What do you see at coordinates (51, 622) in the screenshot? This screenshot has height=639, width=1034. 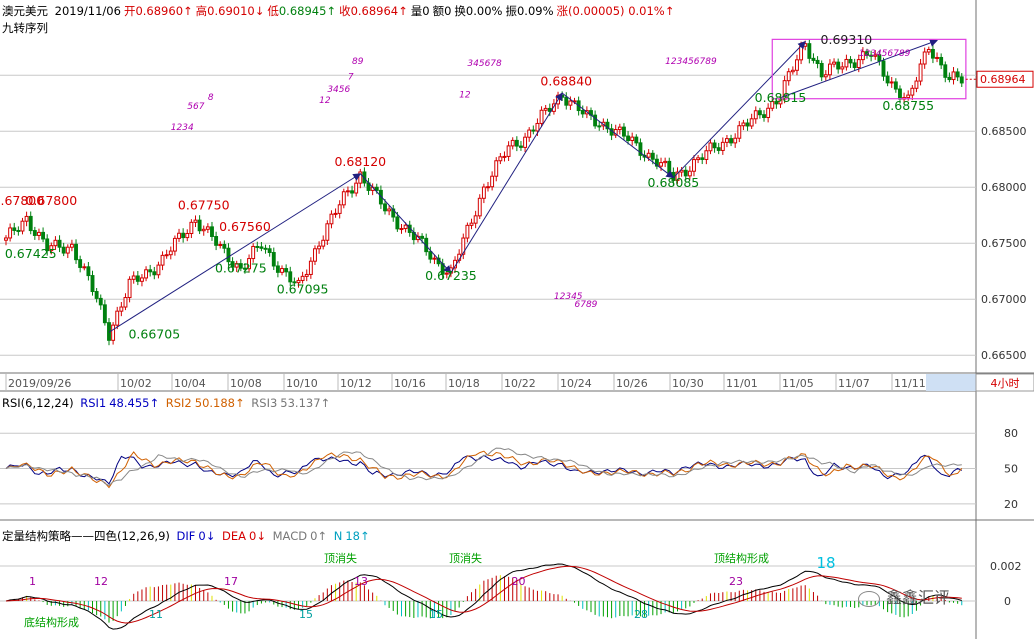 I see `macd-annotation: 底结构形成` at bounding box center [51, 622].